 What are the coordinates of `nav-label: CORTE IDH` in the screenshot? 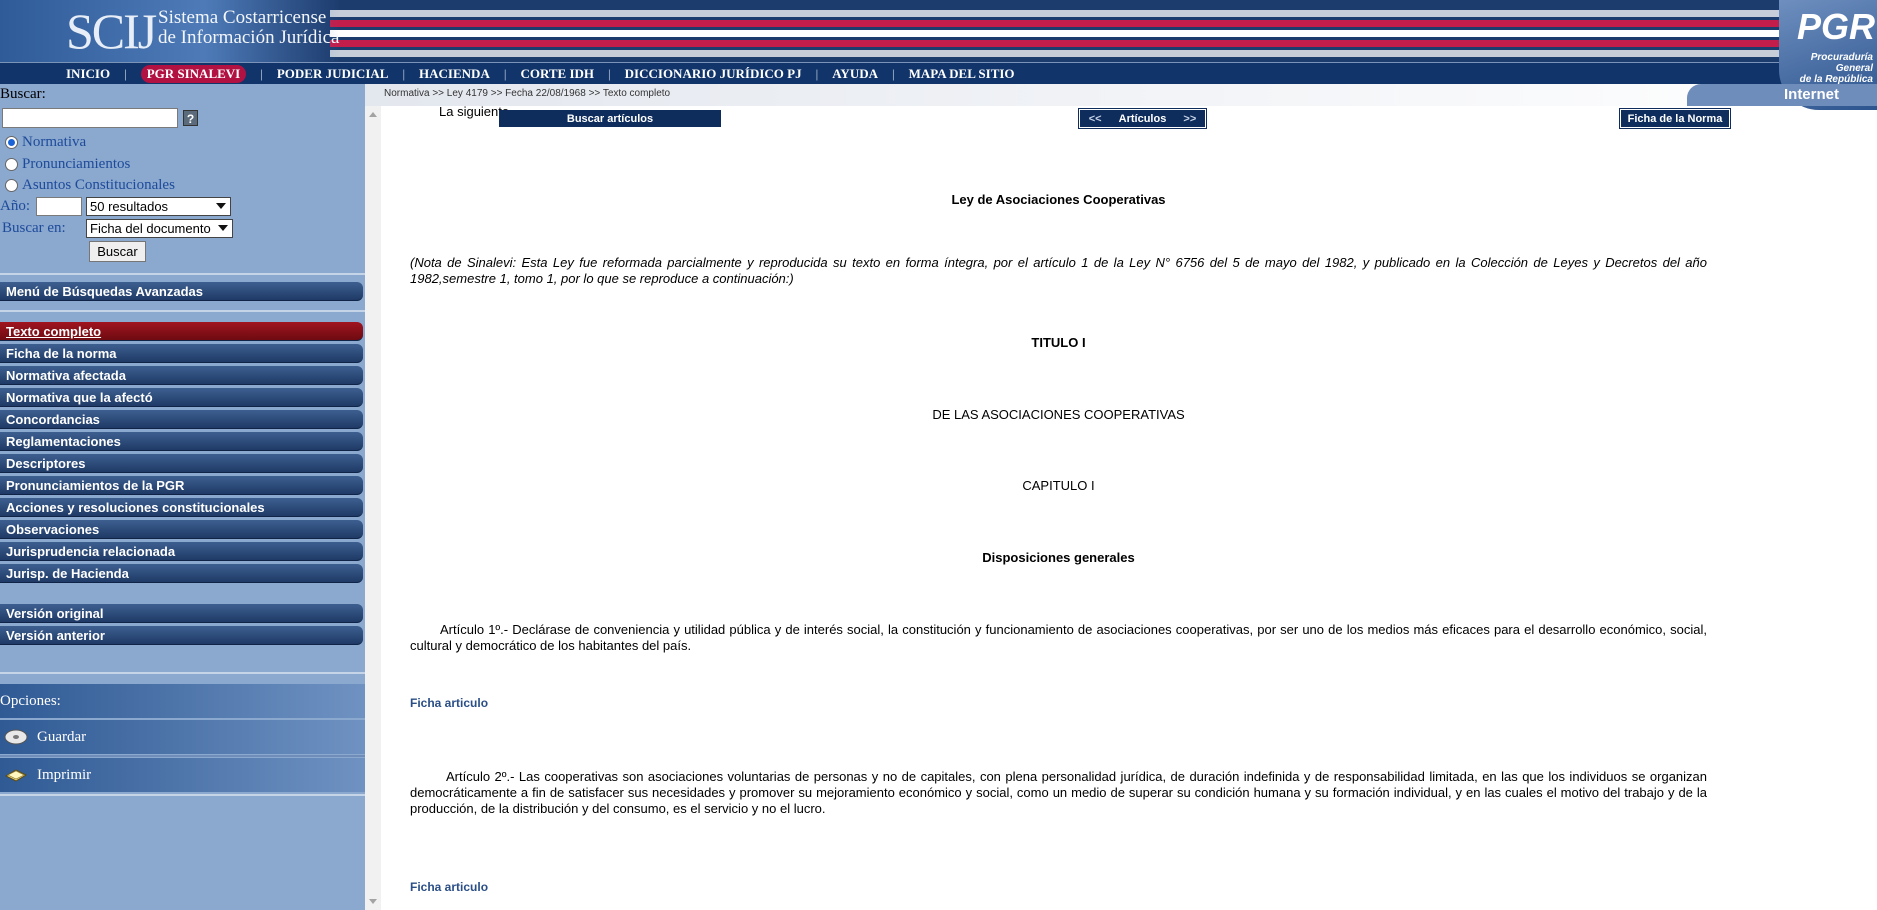 It's located at (557, 74).